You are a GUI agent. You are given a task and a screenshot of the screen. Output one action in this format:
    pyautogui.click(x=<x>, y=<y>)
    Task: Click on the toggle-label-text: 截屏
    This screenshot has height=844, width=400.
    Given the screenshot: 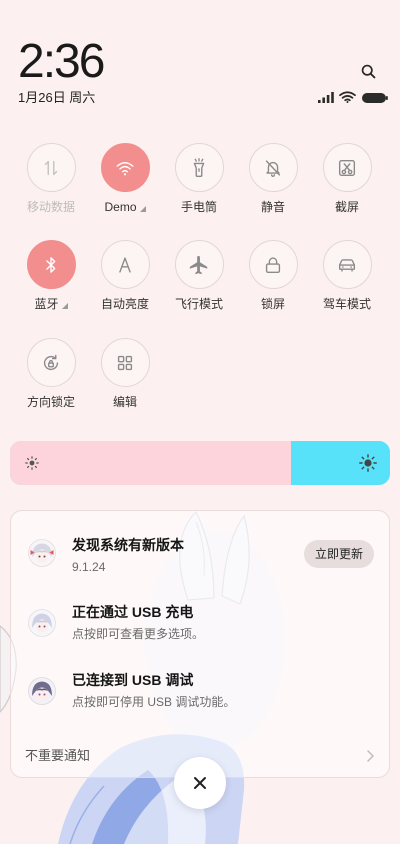 What is the action you would take?
    pyautogui.click(x=346, y=207)
    